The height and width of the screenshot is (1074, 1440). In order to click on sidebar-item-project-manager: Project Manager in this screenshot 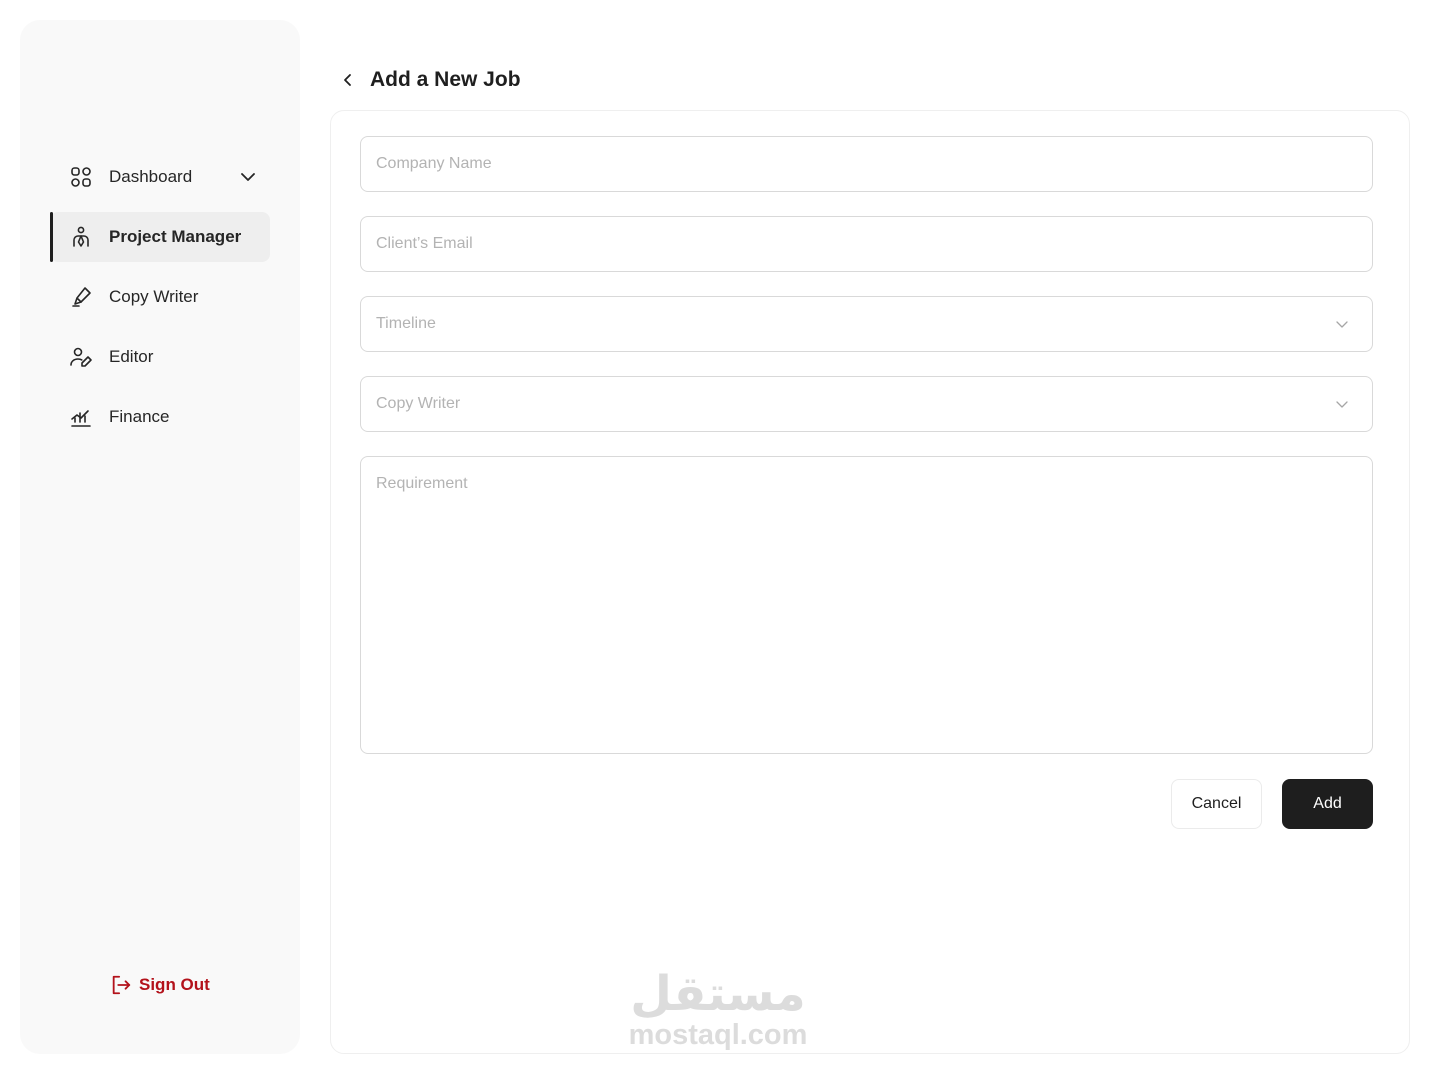, I will do `click(160, 237)`.